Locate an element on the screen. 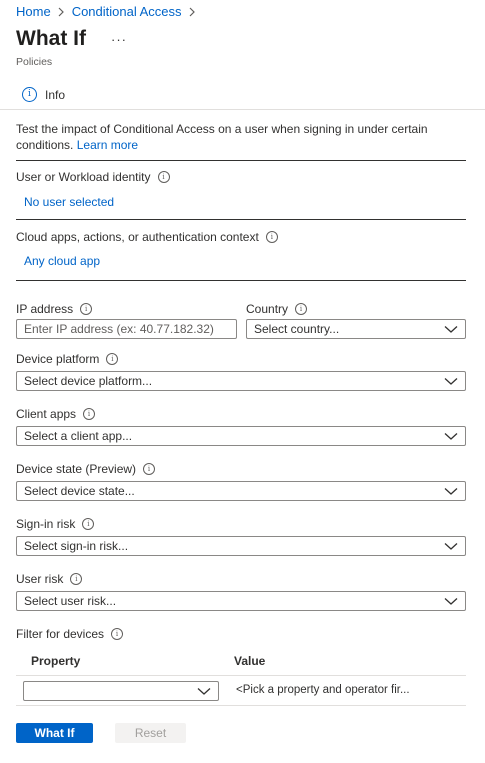 This screenshot has width=485, height=763. user-risk-label-text: User risk is located at coordinates (40, 579).